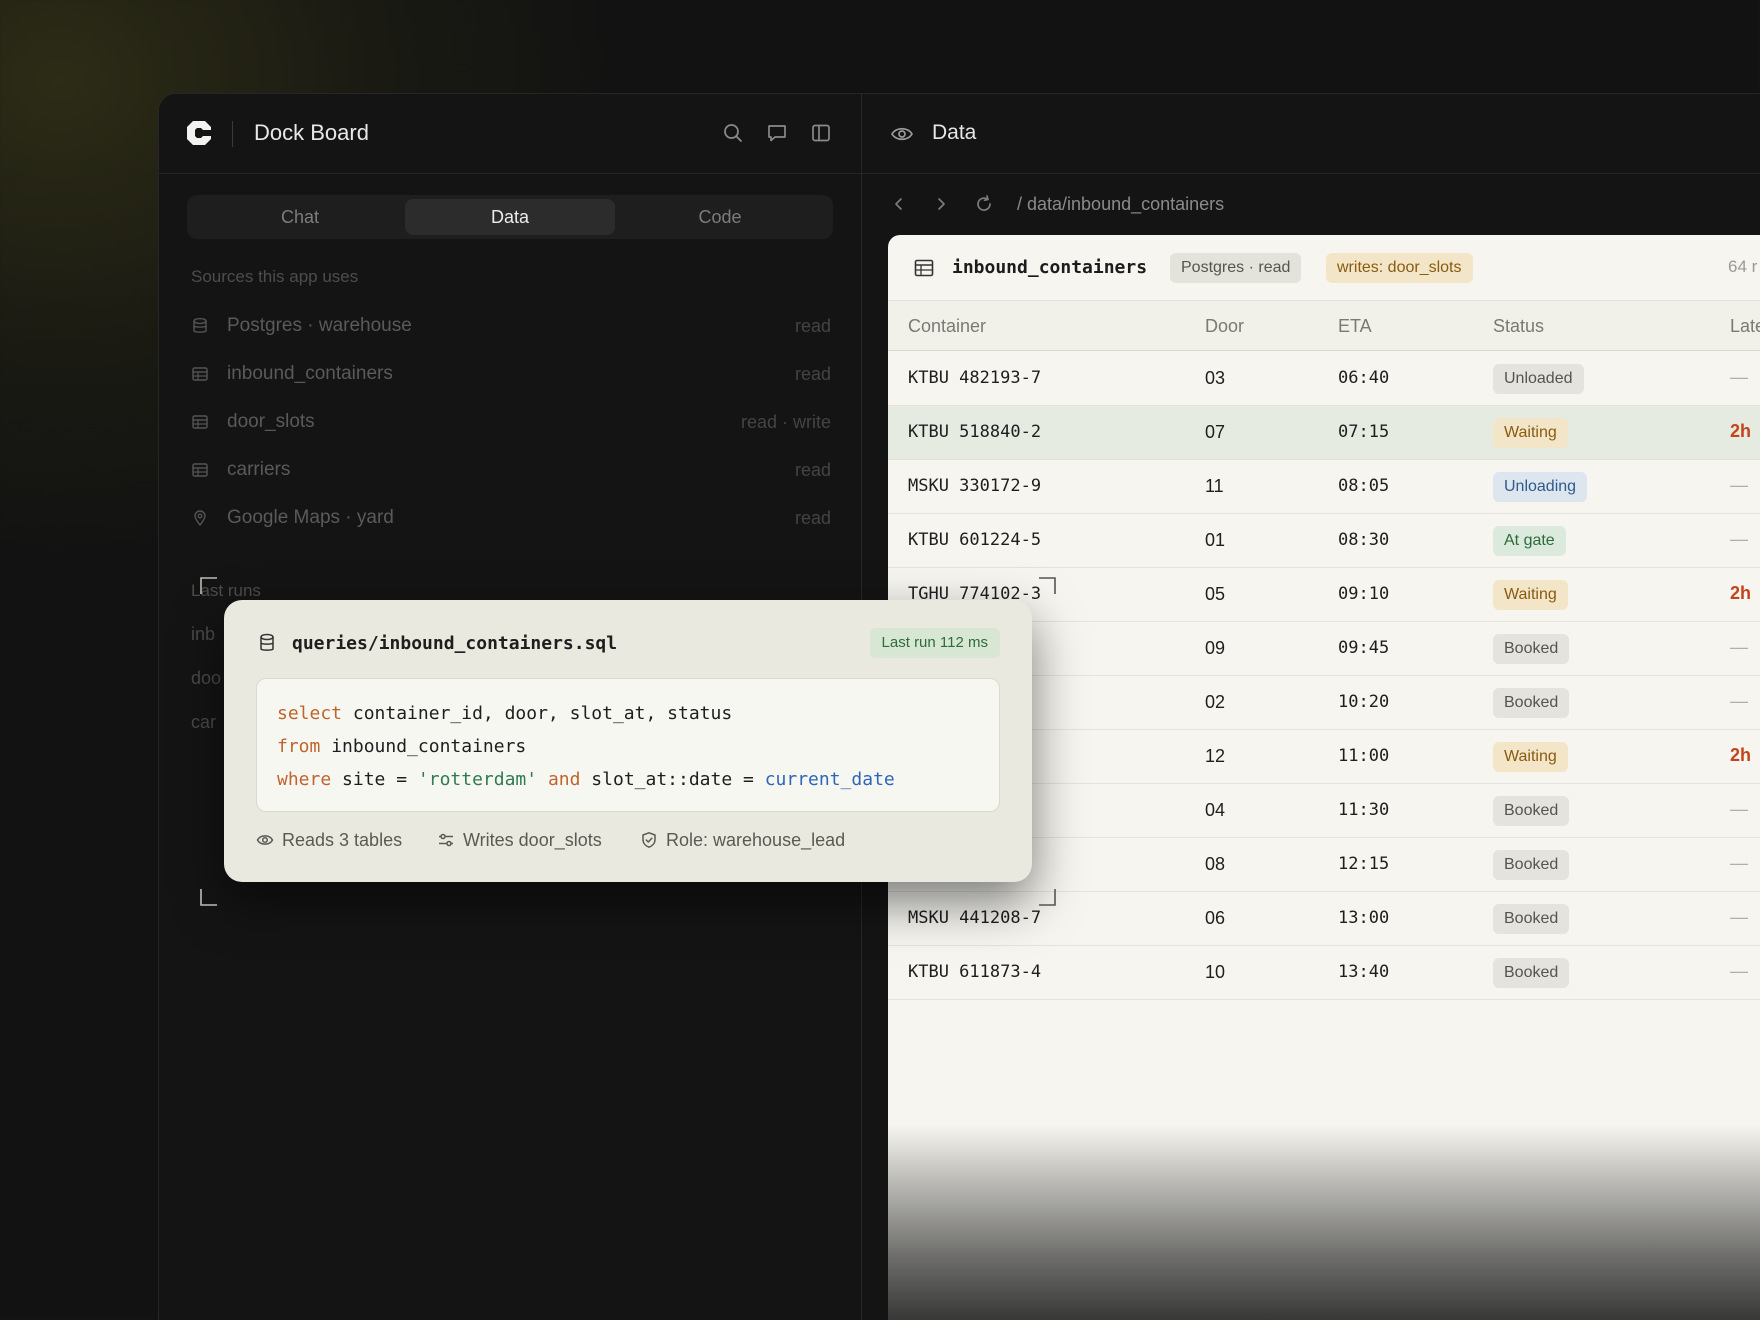 This screenshot has height=1320, width=1760. What do you see at coordinates (733, 133) in the screenshot?
I see `search-icon` at bounding box center [733, 133].